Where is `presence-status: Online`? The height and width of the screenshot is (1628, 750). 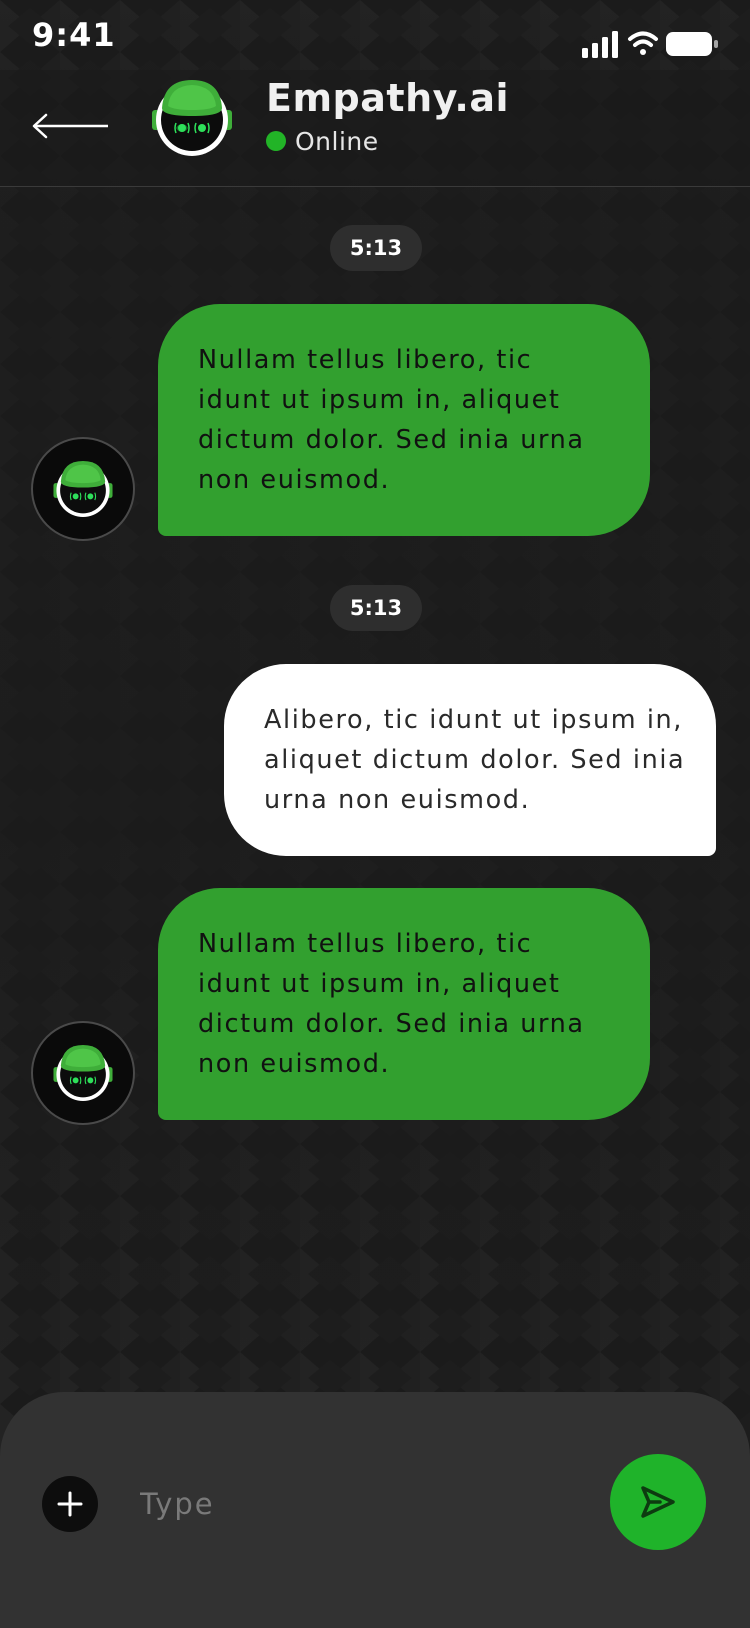
presence-status: Online is located at coordinates (322, 141).